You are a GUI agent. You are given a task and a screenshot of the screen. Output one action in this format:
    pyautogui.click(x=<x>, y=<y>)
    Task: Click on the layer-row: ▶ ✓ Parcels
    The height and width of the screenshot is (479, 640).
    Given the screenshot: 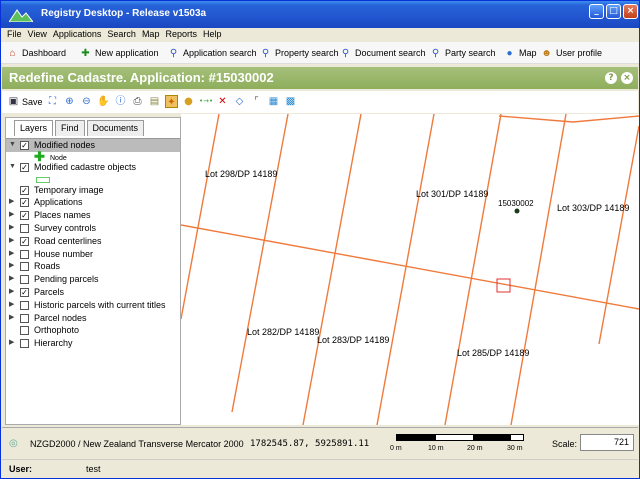 What is the action you would take?
    pyautogui.click(x=93, y=292)
    